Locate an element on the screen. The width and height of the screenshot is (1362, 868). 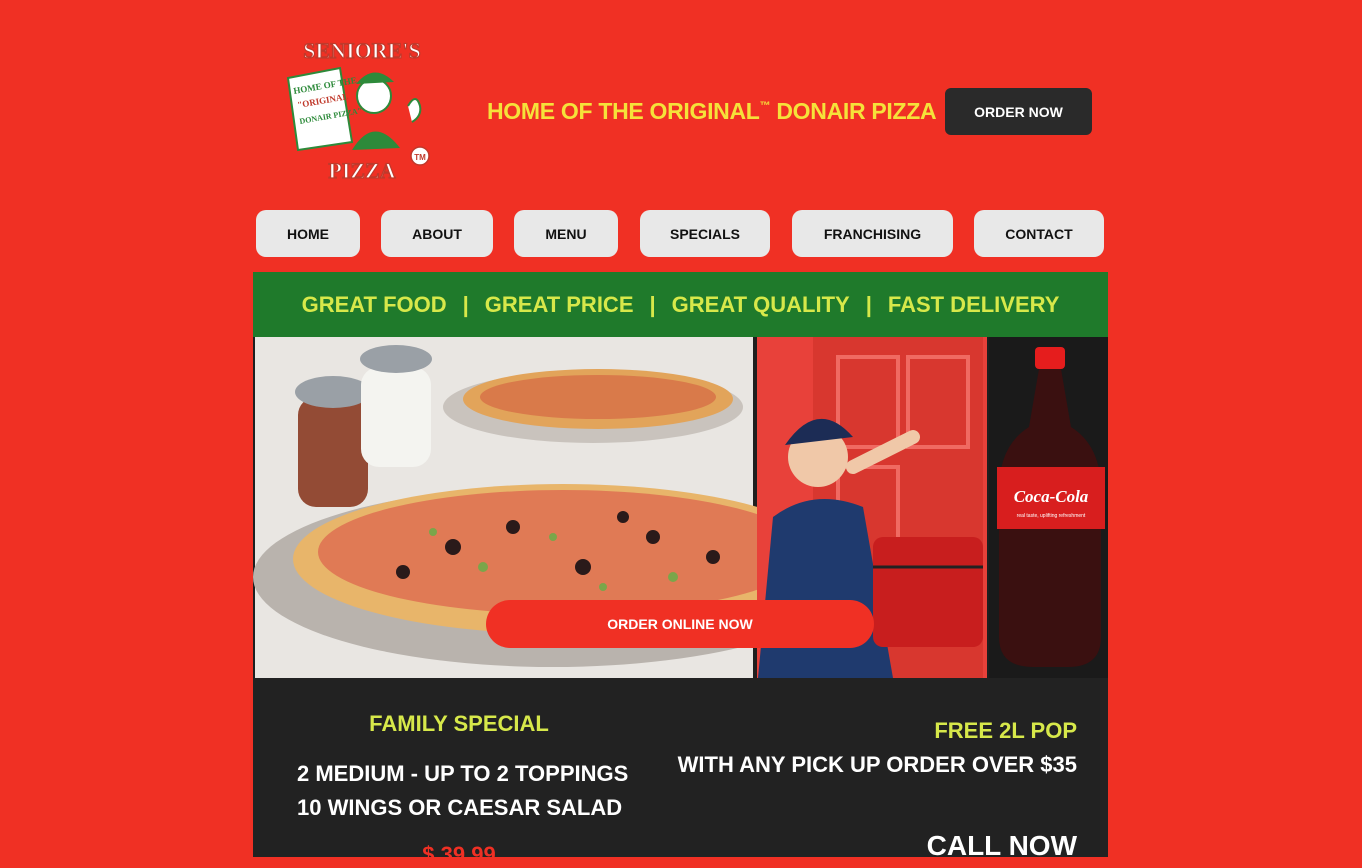
bottle-sub: real taste, uplifting refreshment is located at coordinates (1051, 516).